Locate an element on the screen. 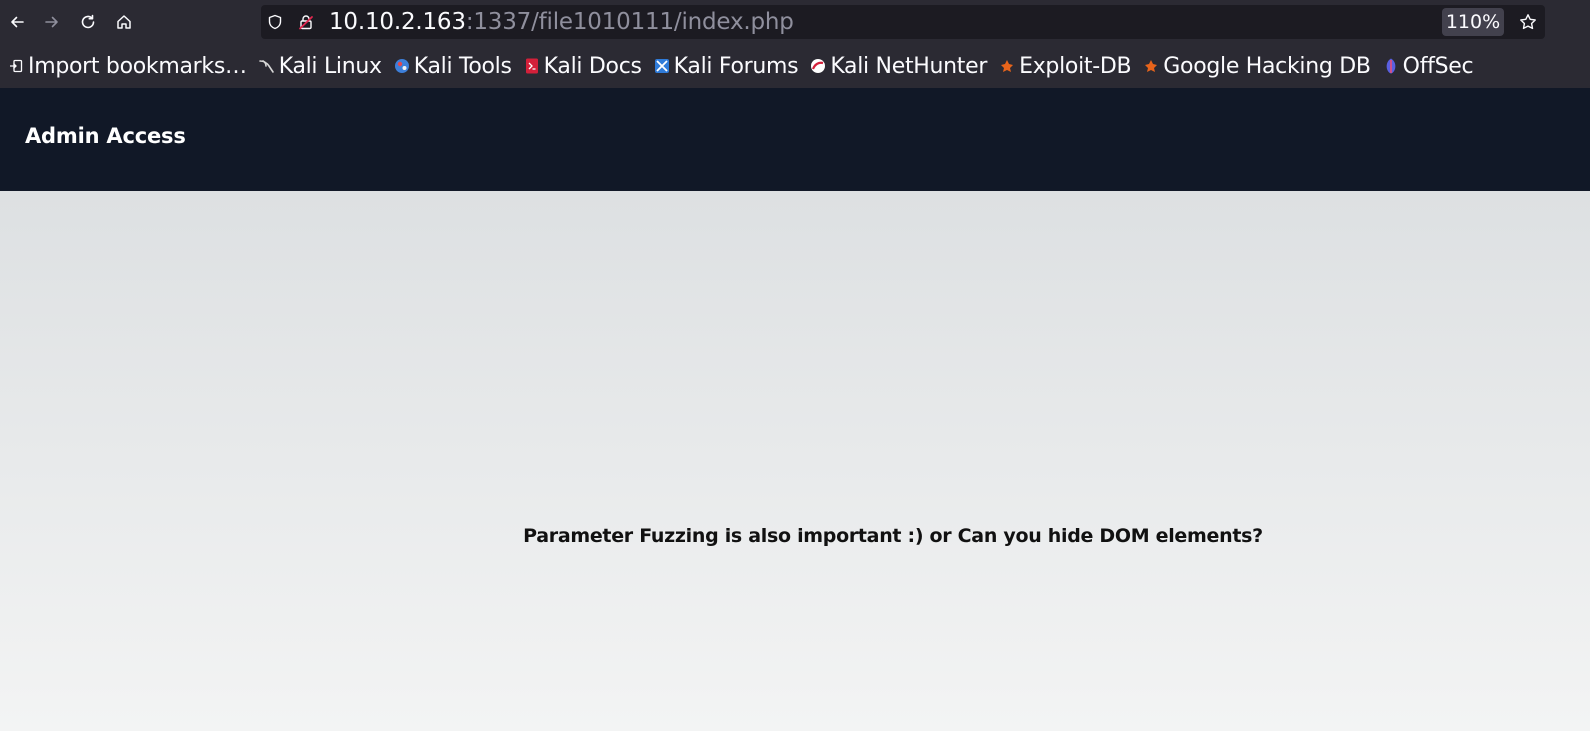 This screenshot has width=1590, height=731. kali-linux-icon is located at coordinates (266, 66).